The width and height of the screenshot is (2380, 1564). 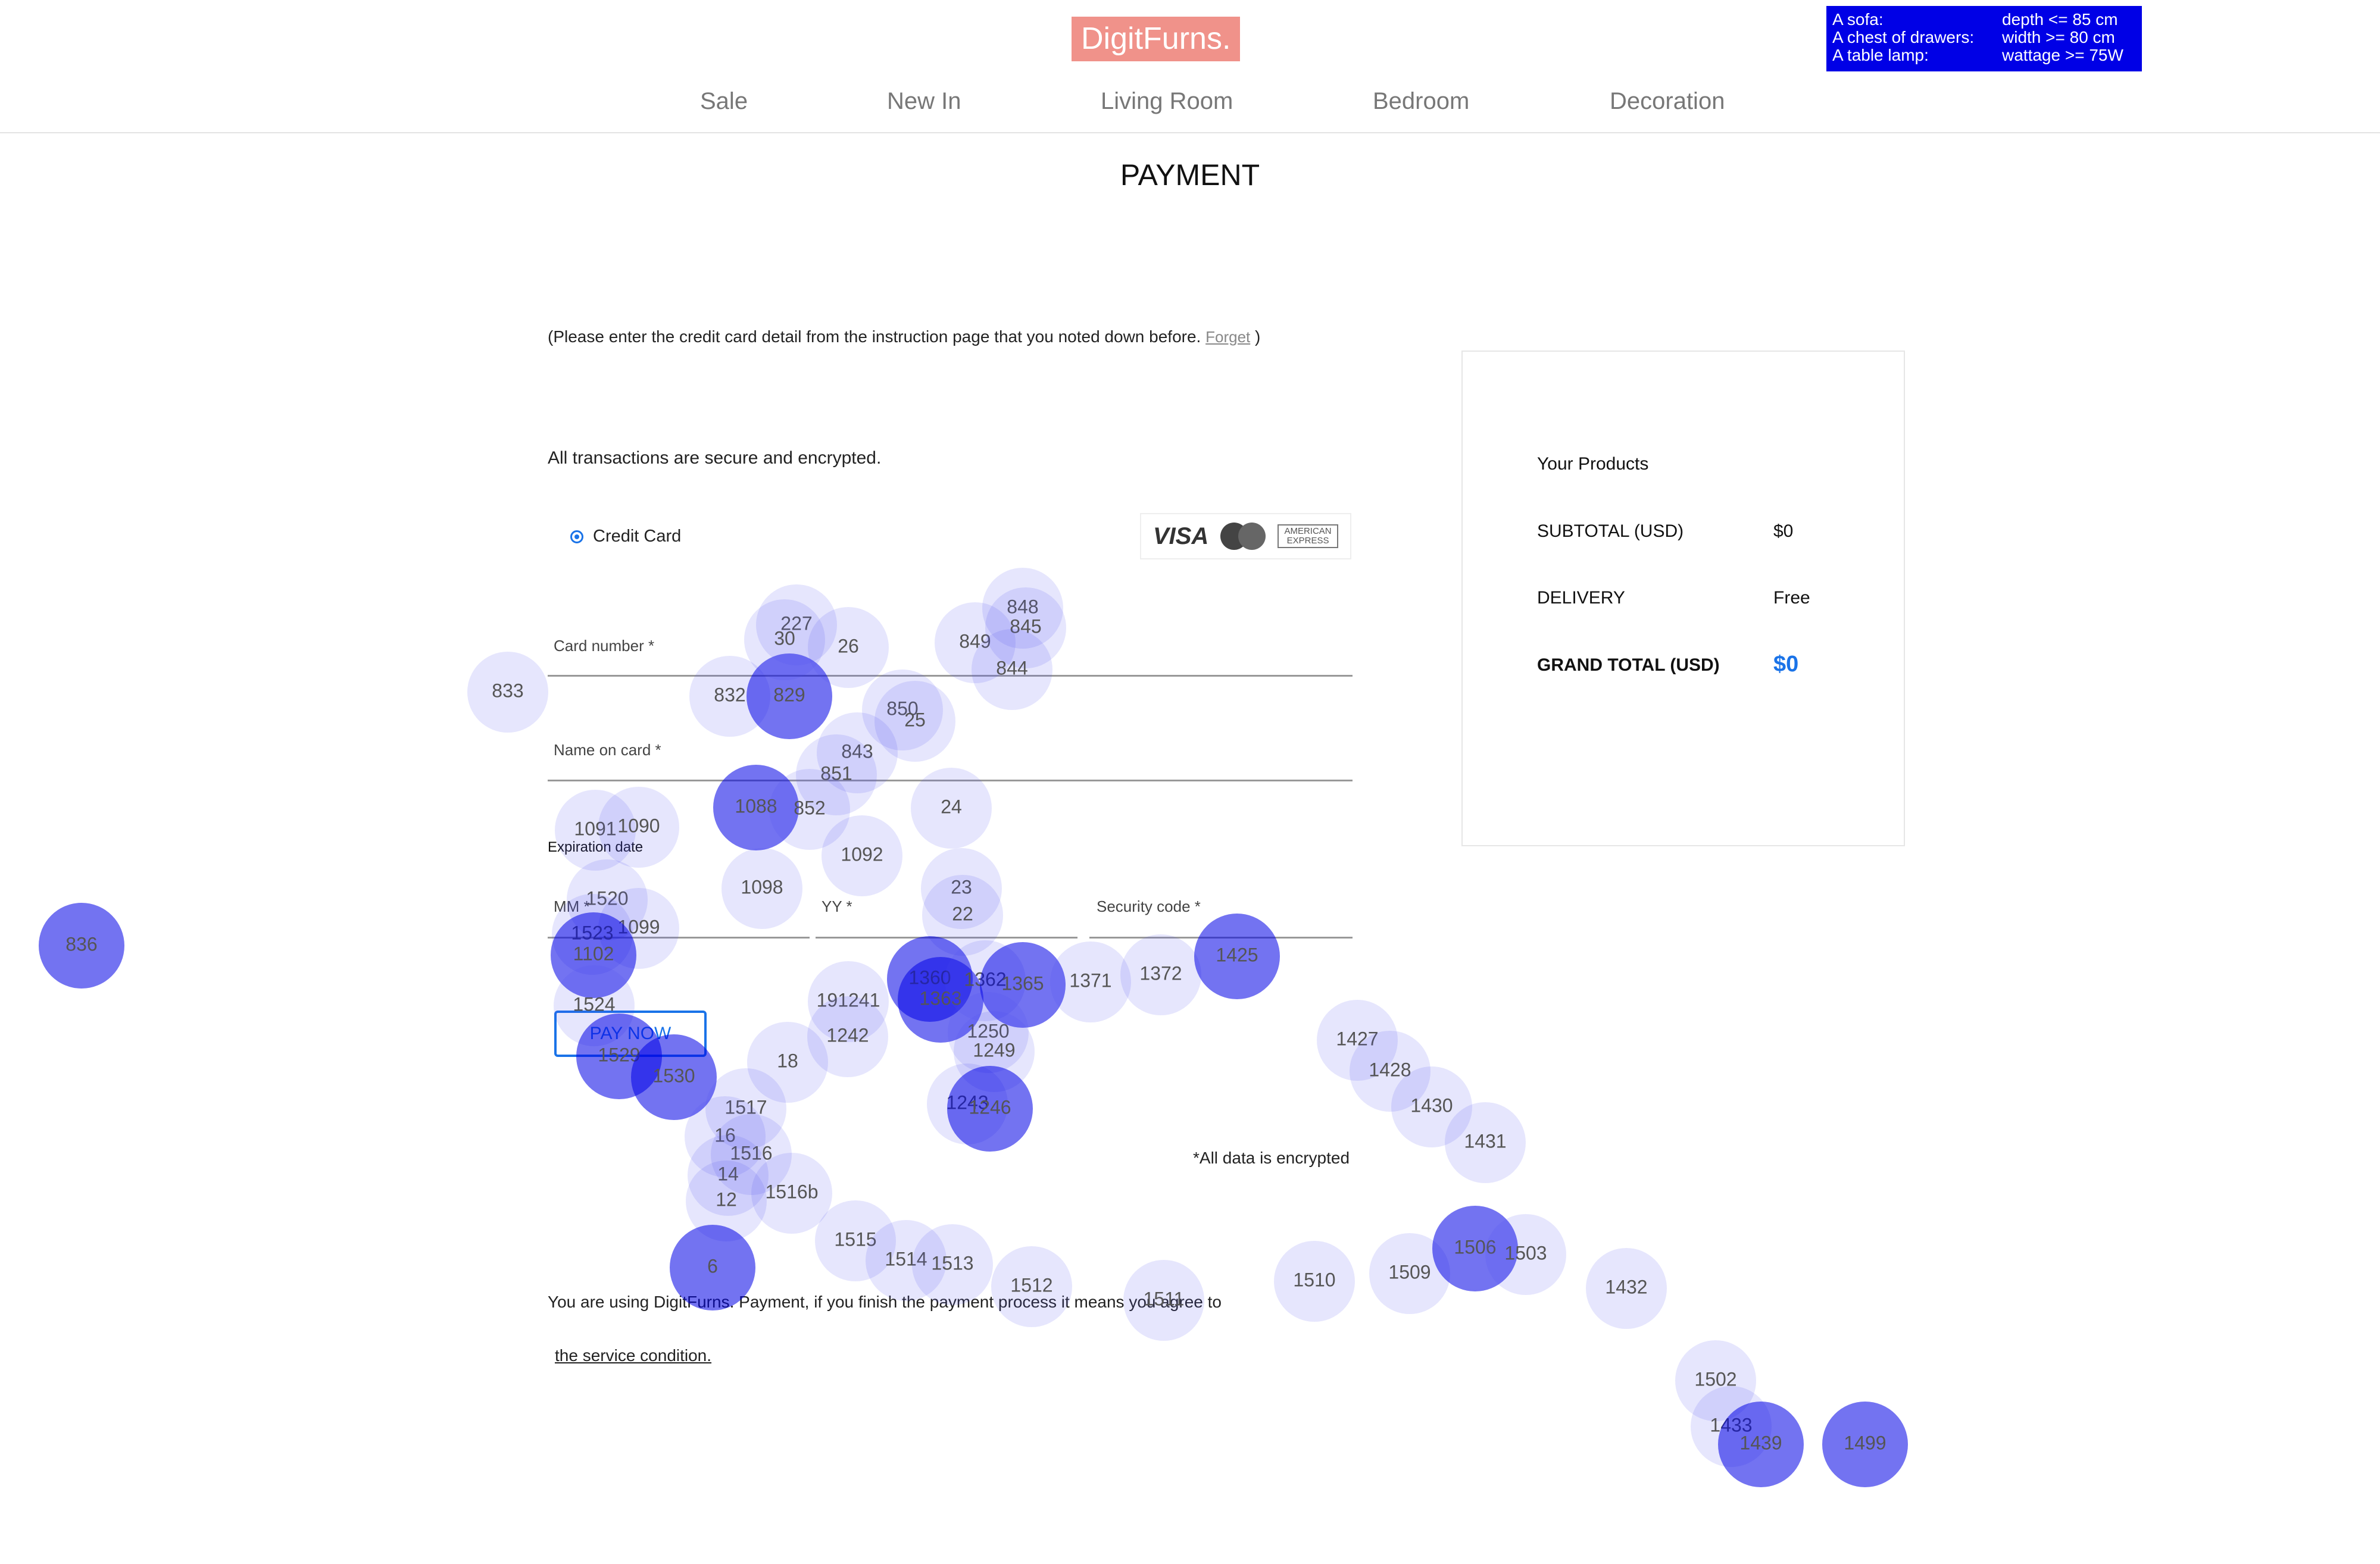 I want to click on gaze-fixation-label: 18, so click(x=787, y=1060).